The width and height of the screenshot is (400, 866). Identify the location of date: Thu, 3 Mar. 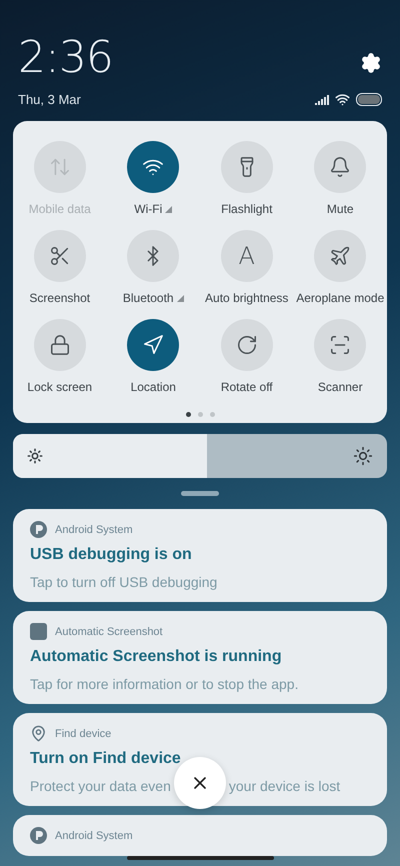
(50, 99).